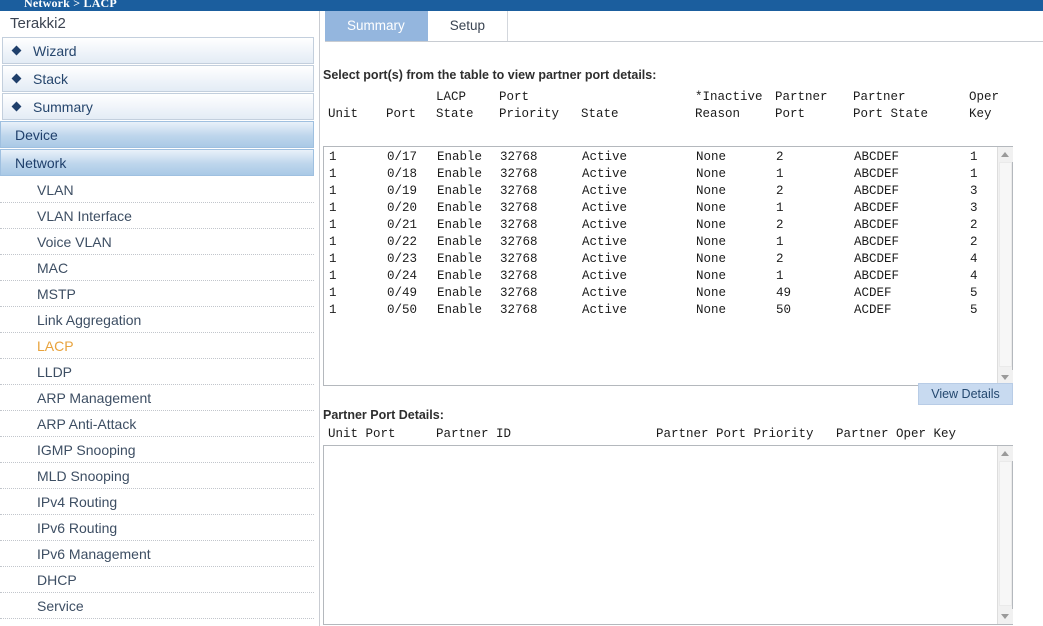 This screenshot has height=626, width=1043. Describe the element at coordinates (157, 162) in the screenshot. I see `sidebar-section-network: Network` at that location.